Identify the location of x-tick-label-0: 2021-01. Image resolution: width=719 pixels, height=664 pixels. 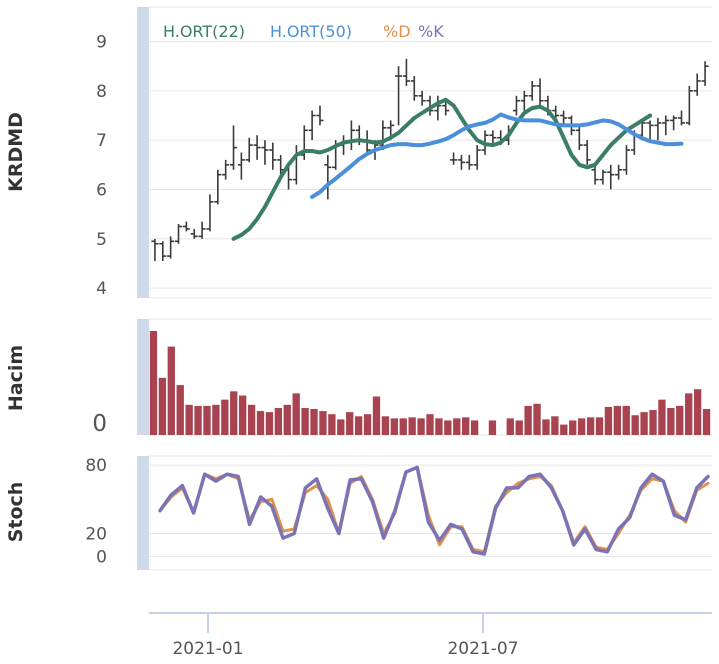
(207, 649).